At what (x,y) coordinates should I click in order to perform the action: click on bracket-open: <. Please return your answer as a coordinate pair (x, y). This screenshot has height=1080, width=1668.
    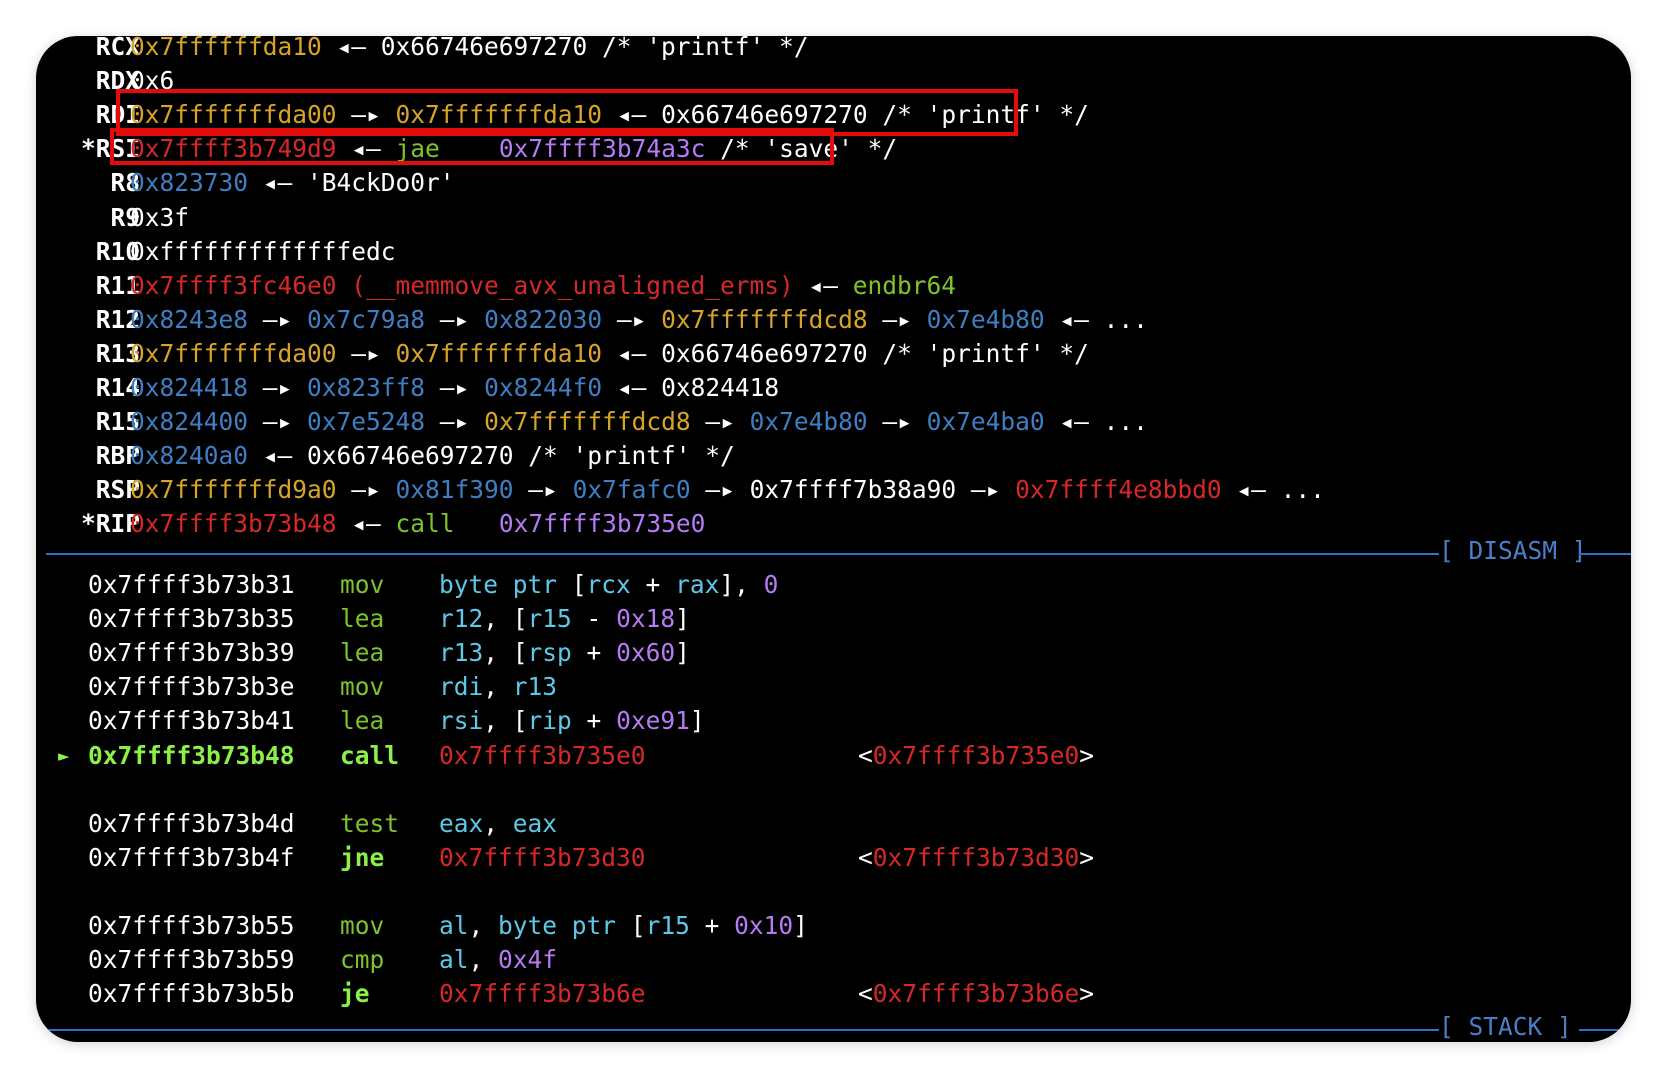
    Looking at the image, I should click on (865, 755).